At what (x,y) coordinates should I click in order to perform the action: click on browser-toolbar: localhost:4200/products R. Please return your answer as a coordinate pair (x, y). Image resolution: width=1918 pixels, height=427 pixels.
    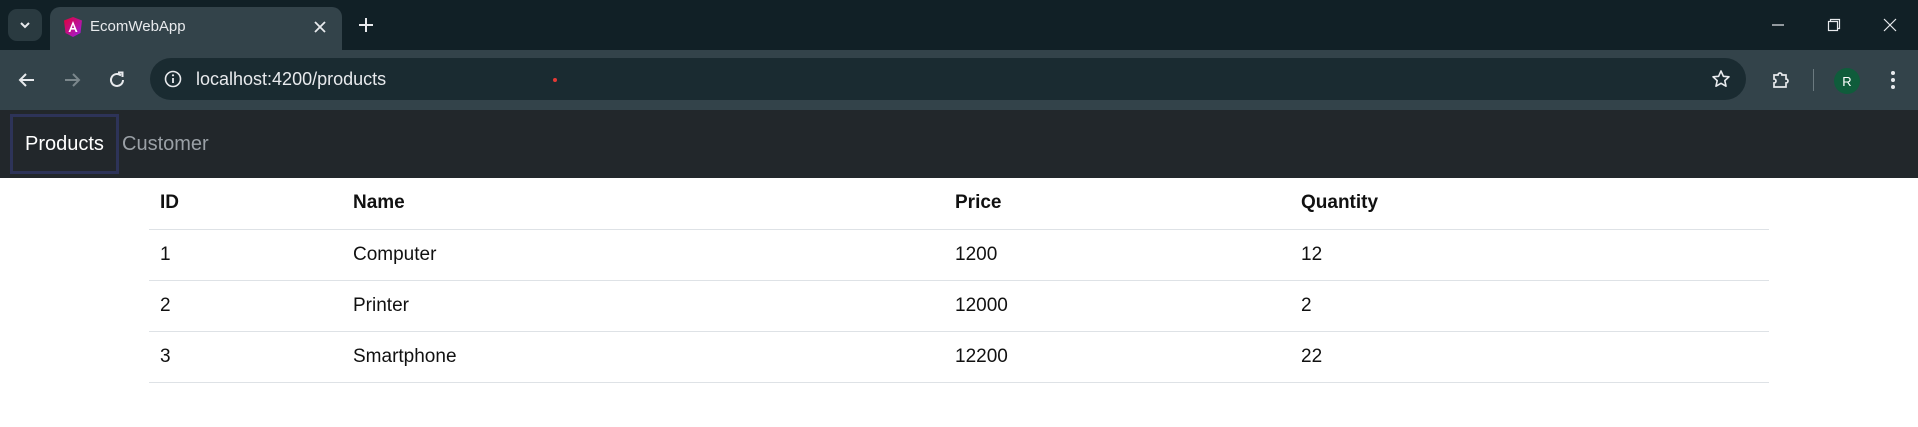
    Looking at the image, I should click on (959, 80).